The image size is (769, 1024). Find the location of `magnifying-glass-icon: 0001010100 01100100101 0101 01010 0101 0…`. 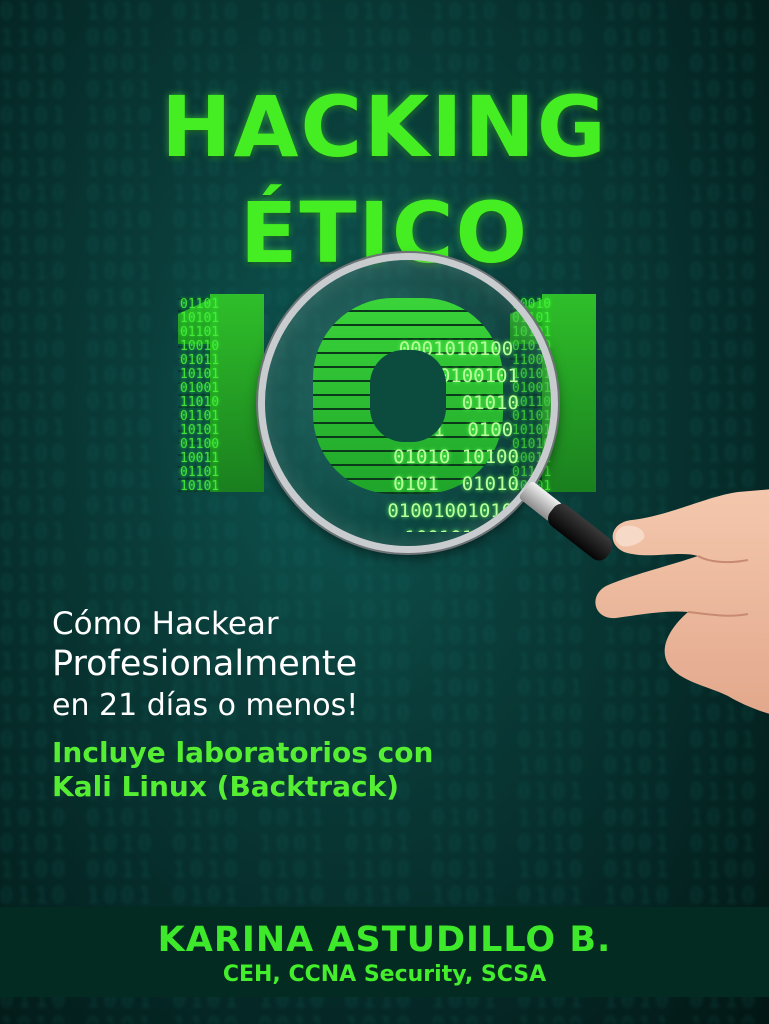

magnifying-glass-icon: 0001010100 01100100101 0101 01010 0101 0… is located at coordinates (408, 403).